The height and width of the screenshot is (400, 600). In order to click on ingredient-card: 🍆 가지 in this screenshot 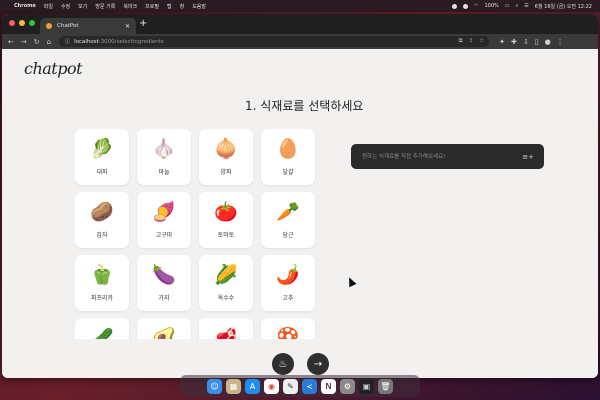, I will do `click(164, 283)`.